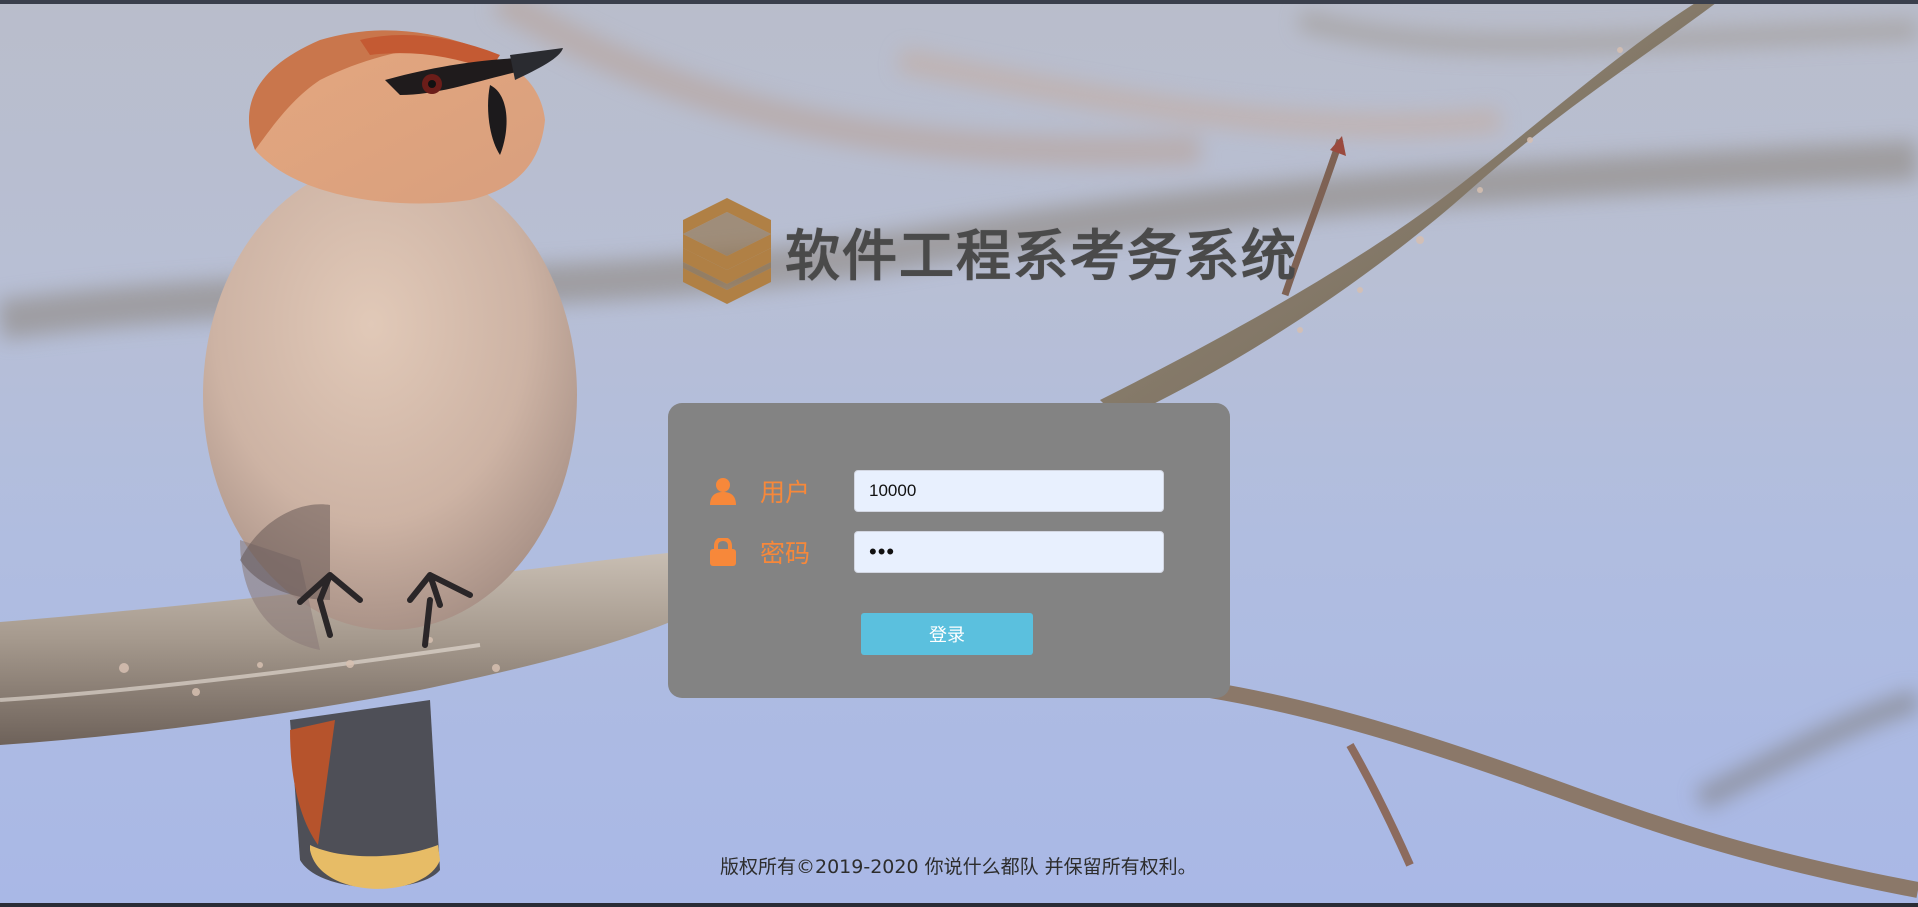 The height and width of the screenshot is (907, 1918). Describe the element at coordinates (1009, 552) in the screenshot. I see `password-input` at that location.